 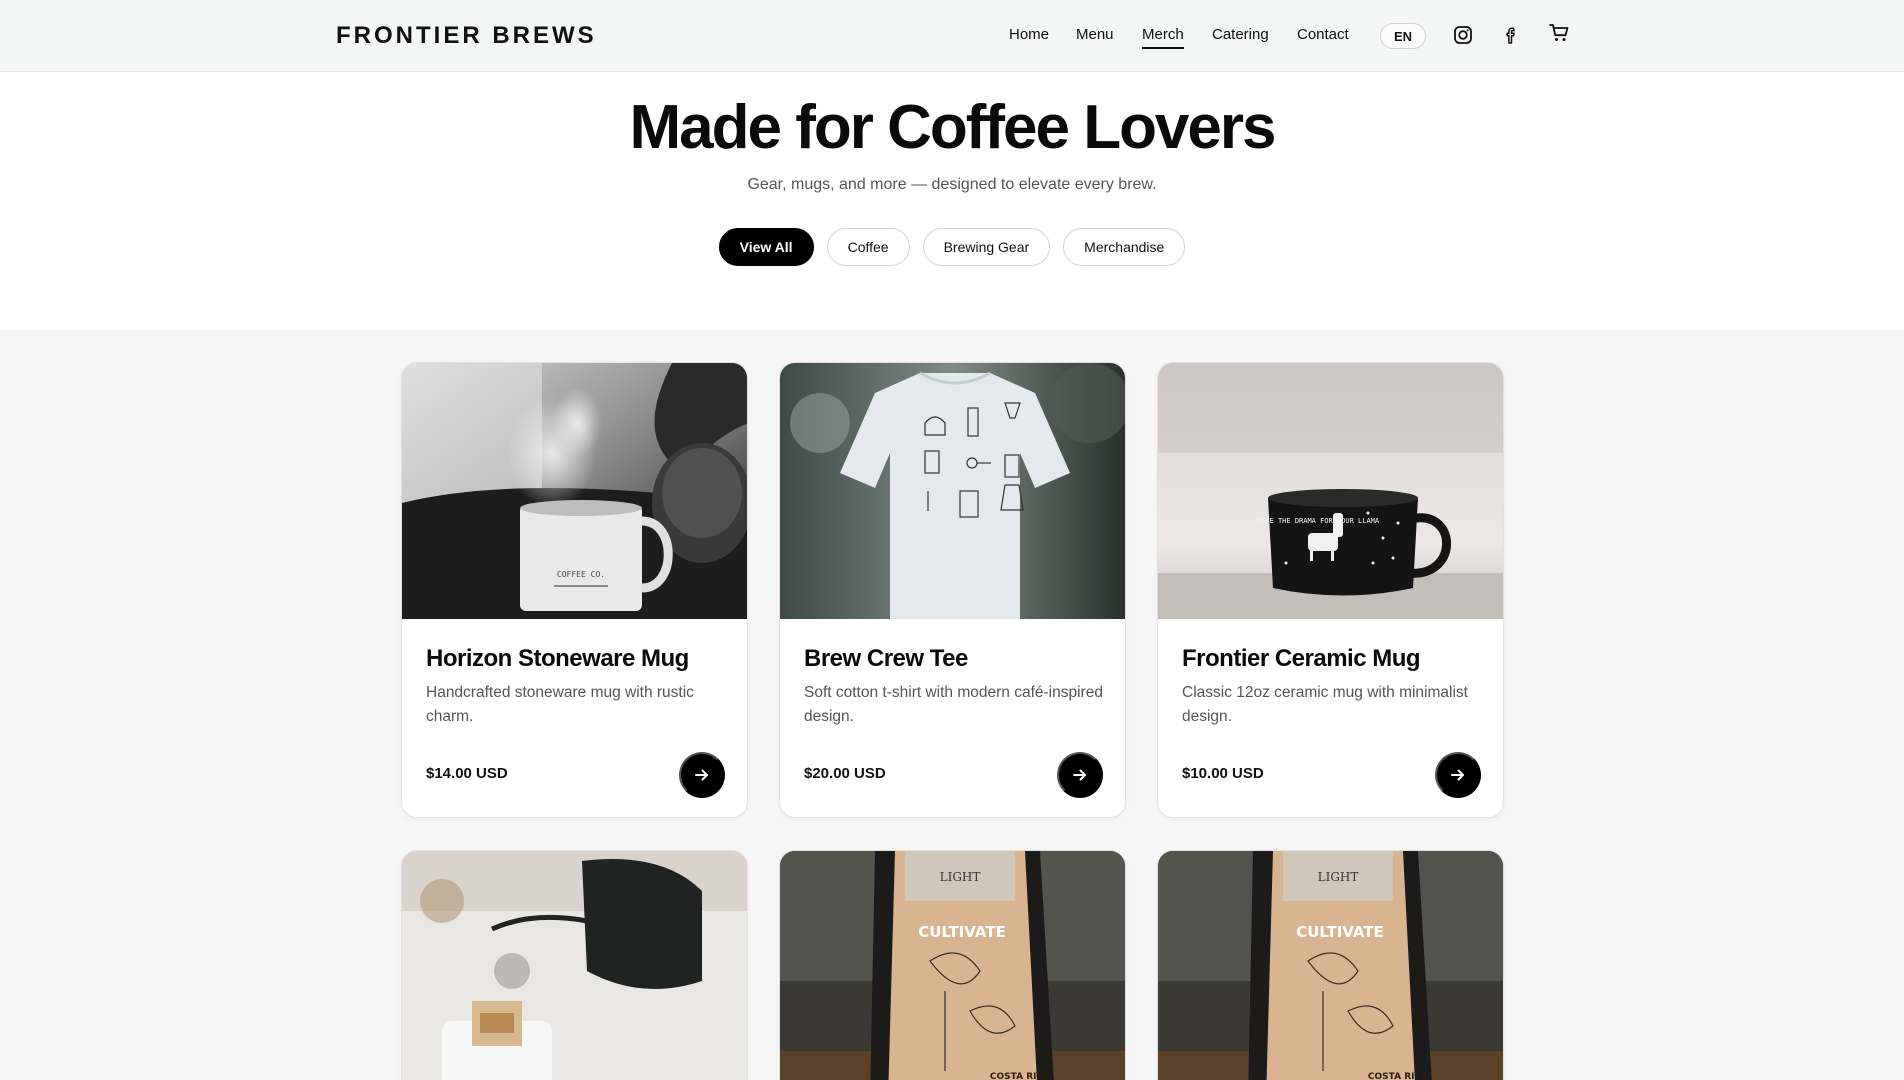 What do you see at coordinates (1318, 521) in the screenshot?
I see `mug-print-text: SAVE THE DRAMA FOR YOUR LLAMA` at bounding box center [1318, 521].